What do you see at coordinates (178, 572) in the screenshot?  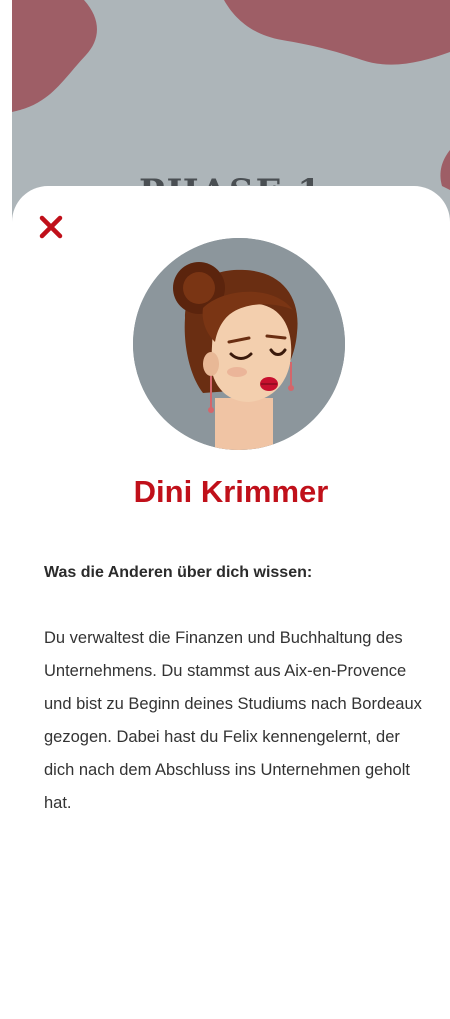 I see `section-title: Was die Anderen über dich wissen:` at bounding box center [178, 572].